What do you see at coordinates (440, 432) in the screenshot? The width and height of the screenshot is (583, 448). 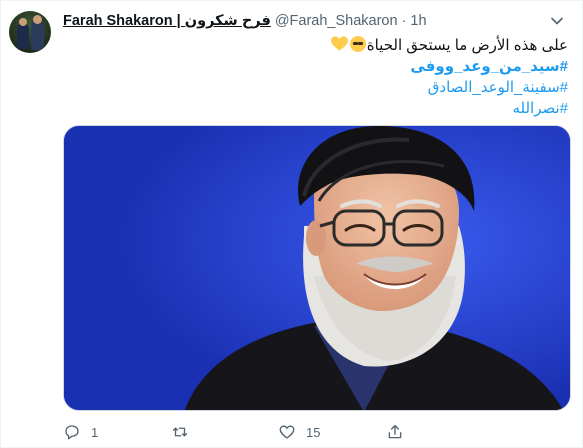 I see `share-button` at bounding box center [440, 432].